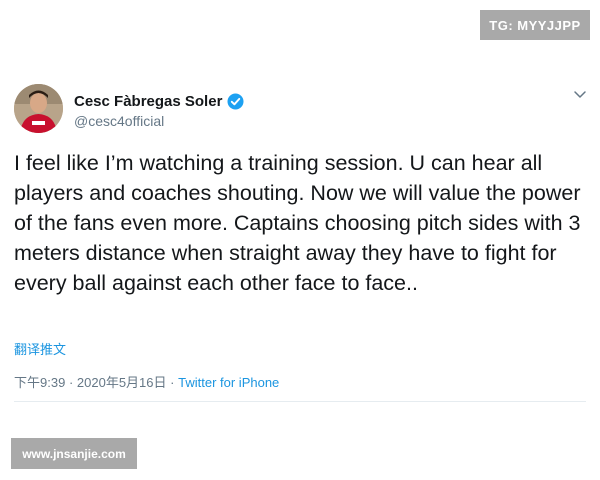 The image size is (600, 480). What do you see at coordinates (148, 101) in the screenshot?
I see `display-name: Cesc Fàbregas Soler` at bounding box center [148, 101].